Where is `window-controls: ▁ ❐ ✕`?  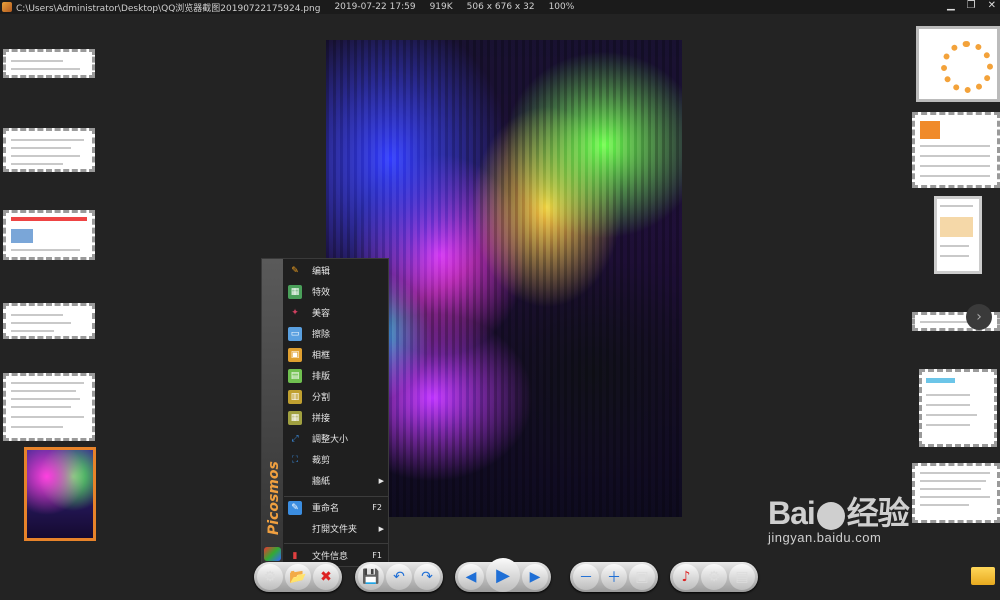 window-controls: ▁ ❐ ✕ is located at coordinates (971, 5).